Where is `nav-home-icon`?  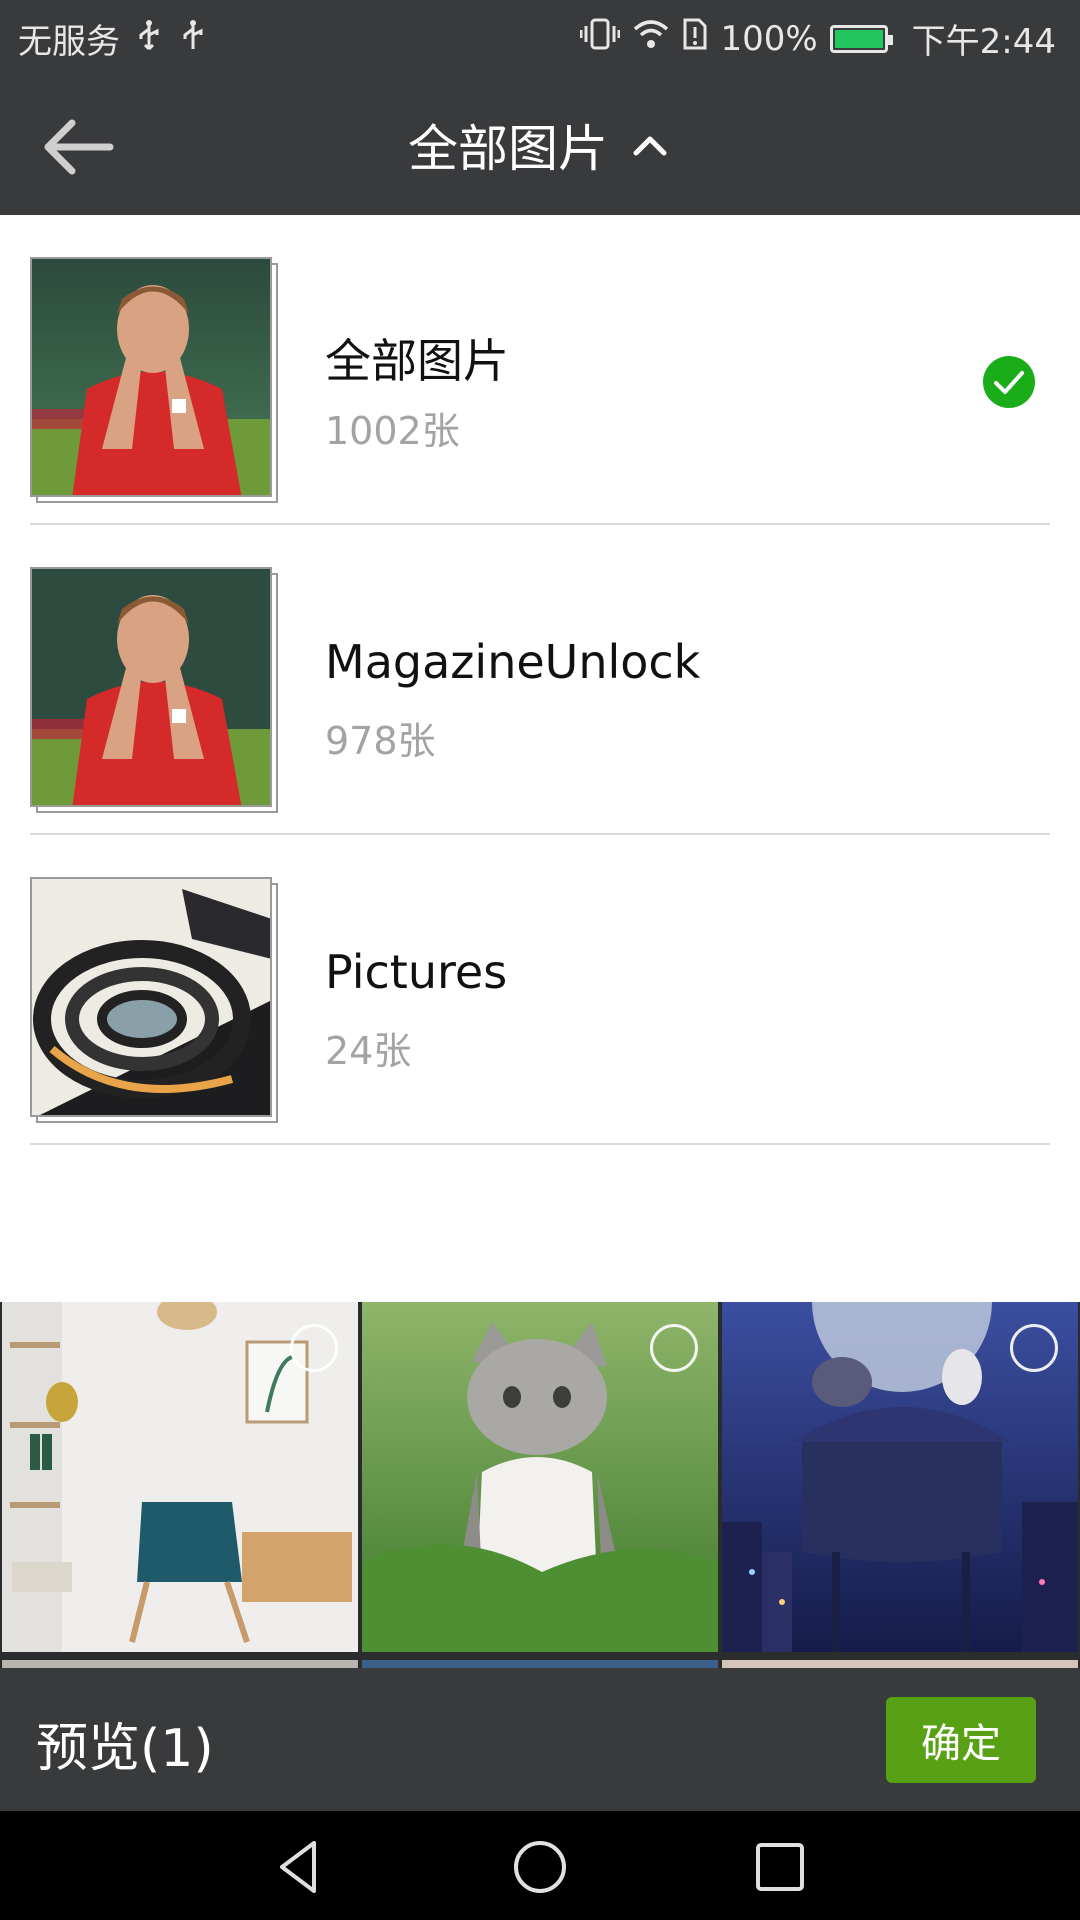 nav-home-icon is located at coordinates (540, 1867).